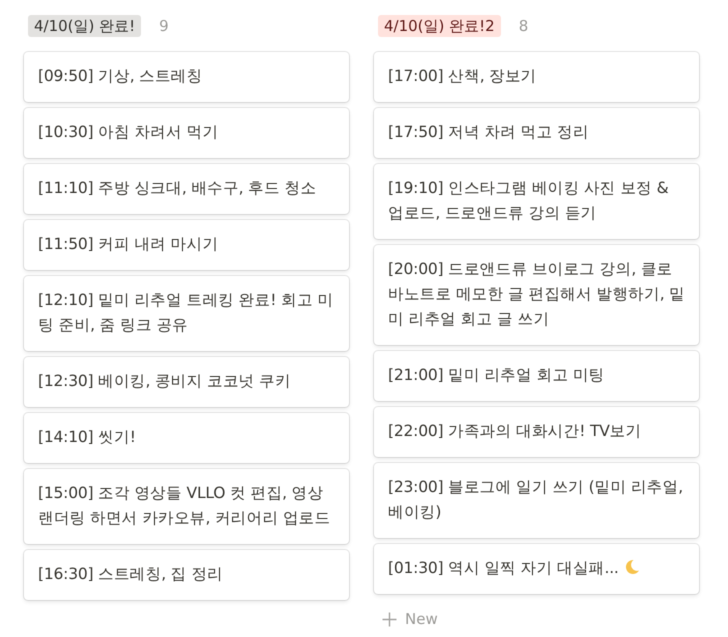 Image resolution: width=728 pixels, height=637 pixels. Describe the element at coordinates (186, 245) in the screenshot. I see `task-card: [11:50] 커피 내려 마시기` at that location.